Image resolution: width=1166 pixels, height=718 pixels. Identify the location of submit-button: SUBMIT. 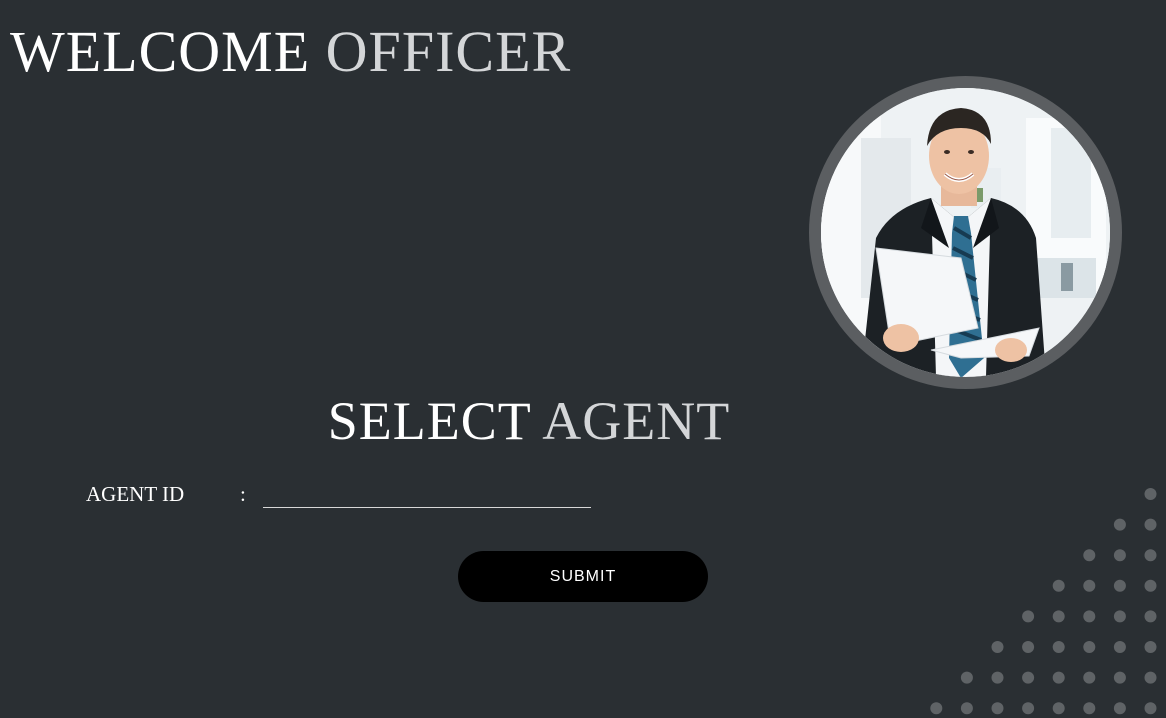
(583, 576).